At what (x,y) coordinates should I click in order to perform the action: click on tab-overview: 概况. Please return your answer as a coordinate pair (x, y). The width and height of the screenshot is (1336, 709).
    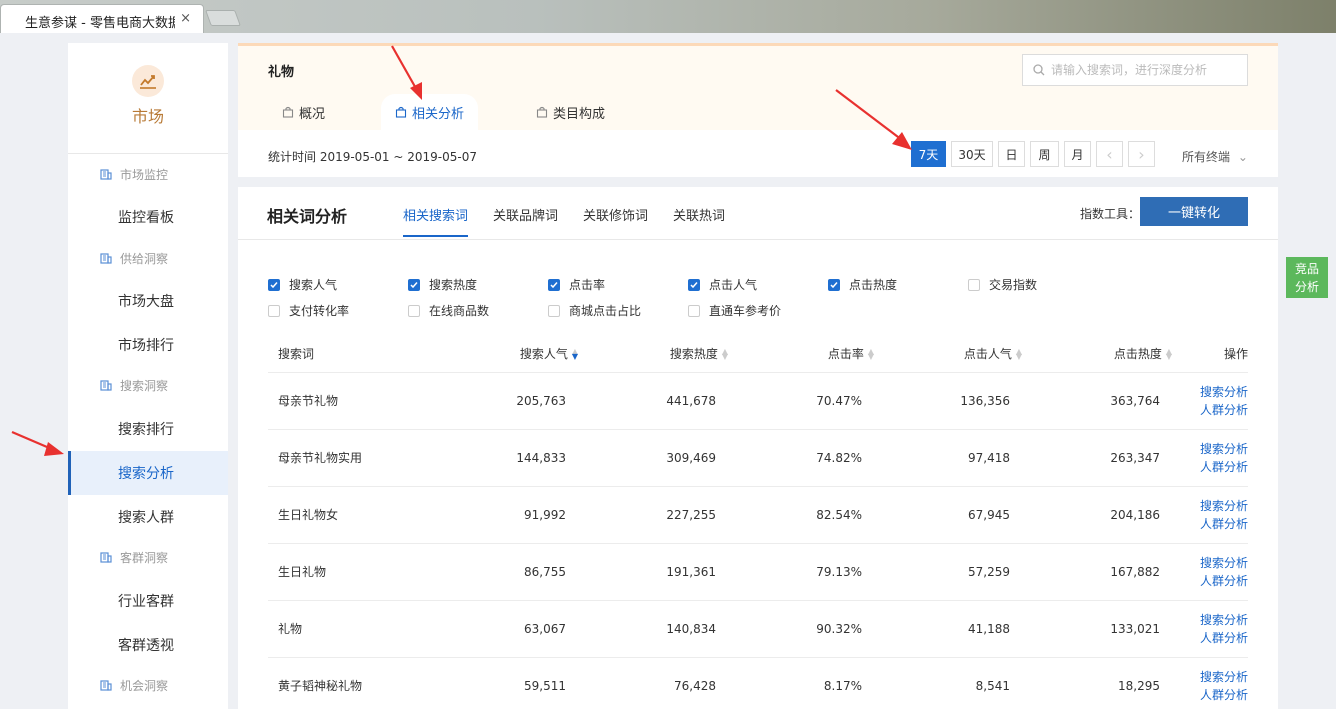
    Looking at the image, I should click on (303, 112).